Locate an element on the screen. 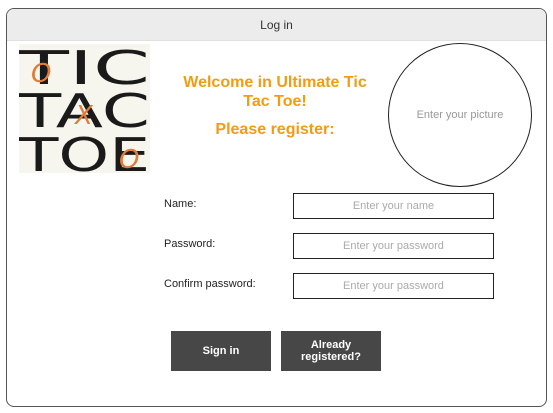 The height and width of the screenshot is (413, 553). window-title: Log in is located at coordinates (276, 24).